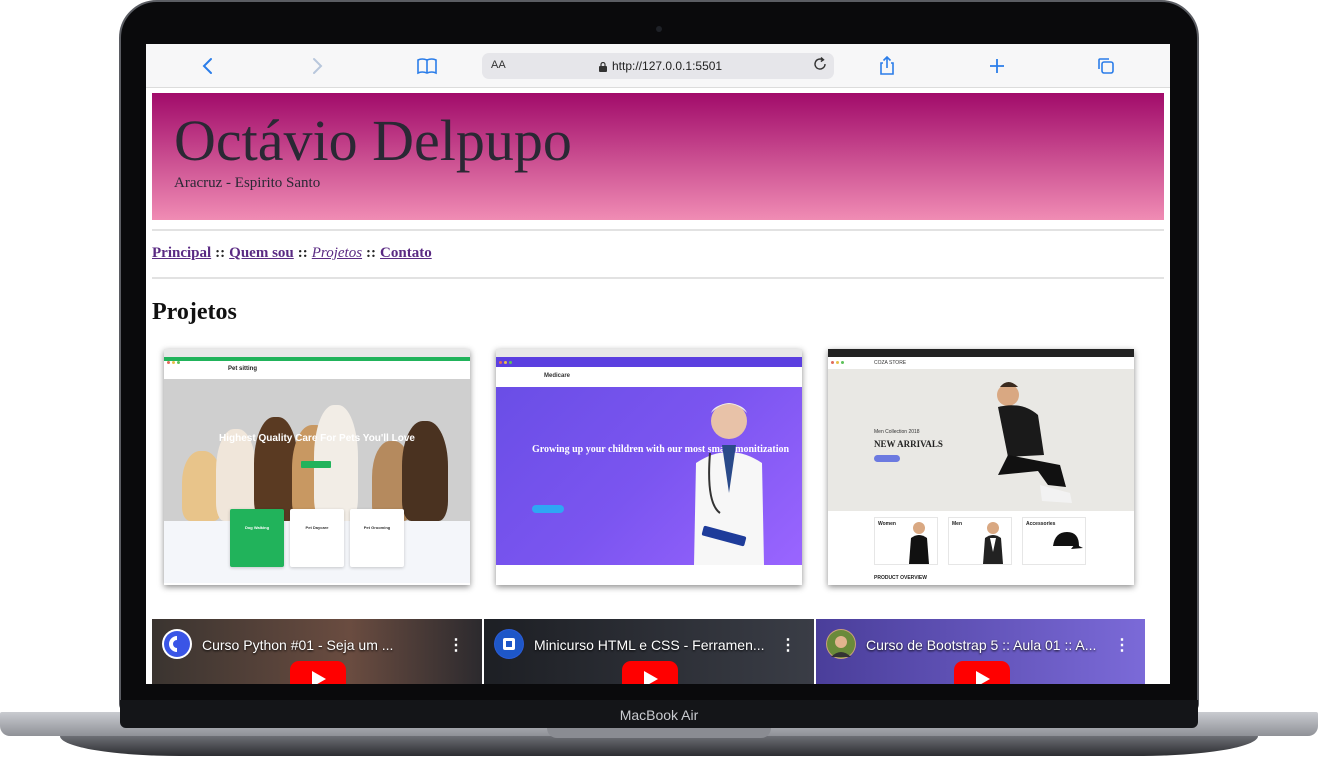 The image size is (1318, 757). Describe the element at coordinates (1054, 541) in the screenshot. I see `category-card: Accessories` at that location.